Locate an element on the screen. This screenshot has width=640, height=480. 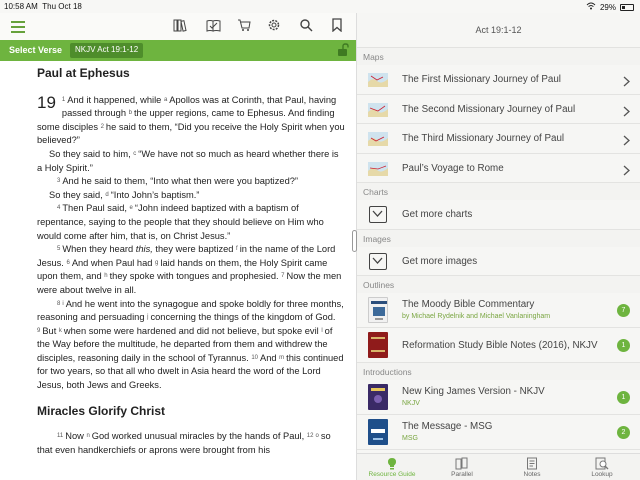
tab-label: Parallel is located at coordinates (462, 474).